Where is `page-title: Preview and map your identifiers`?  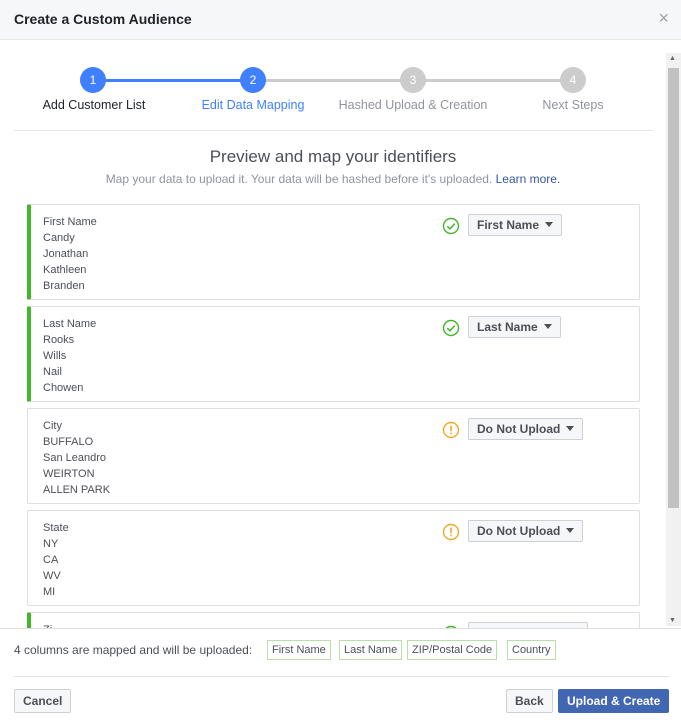
page-title: Preview and map your identifiers is located at coordinates (333, 156).